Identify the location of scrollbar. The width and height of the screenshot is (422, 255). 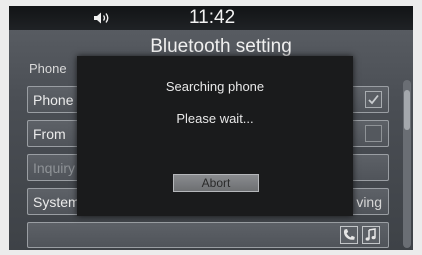
(407, 164).